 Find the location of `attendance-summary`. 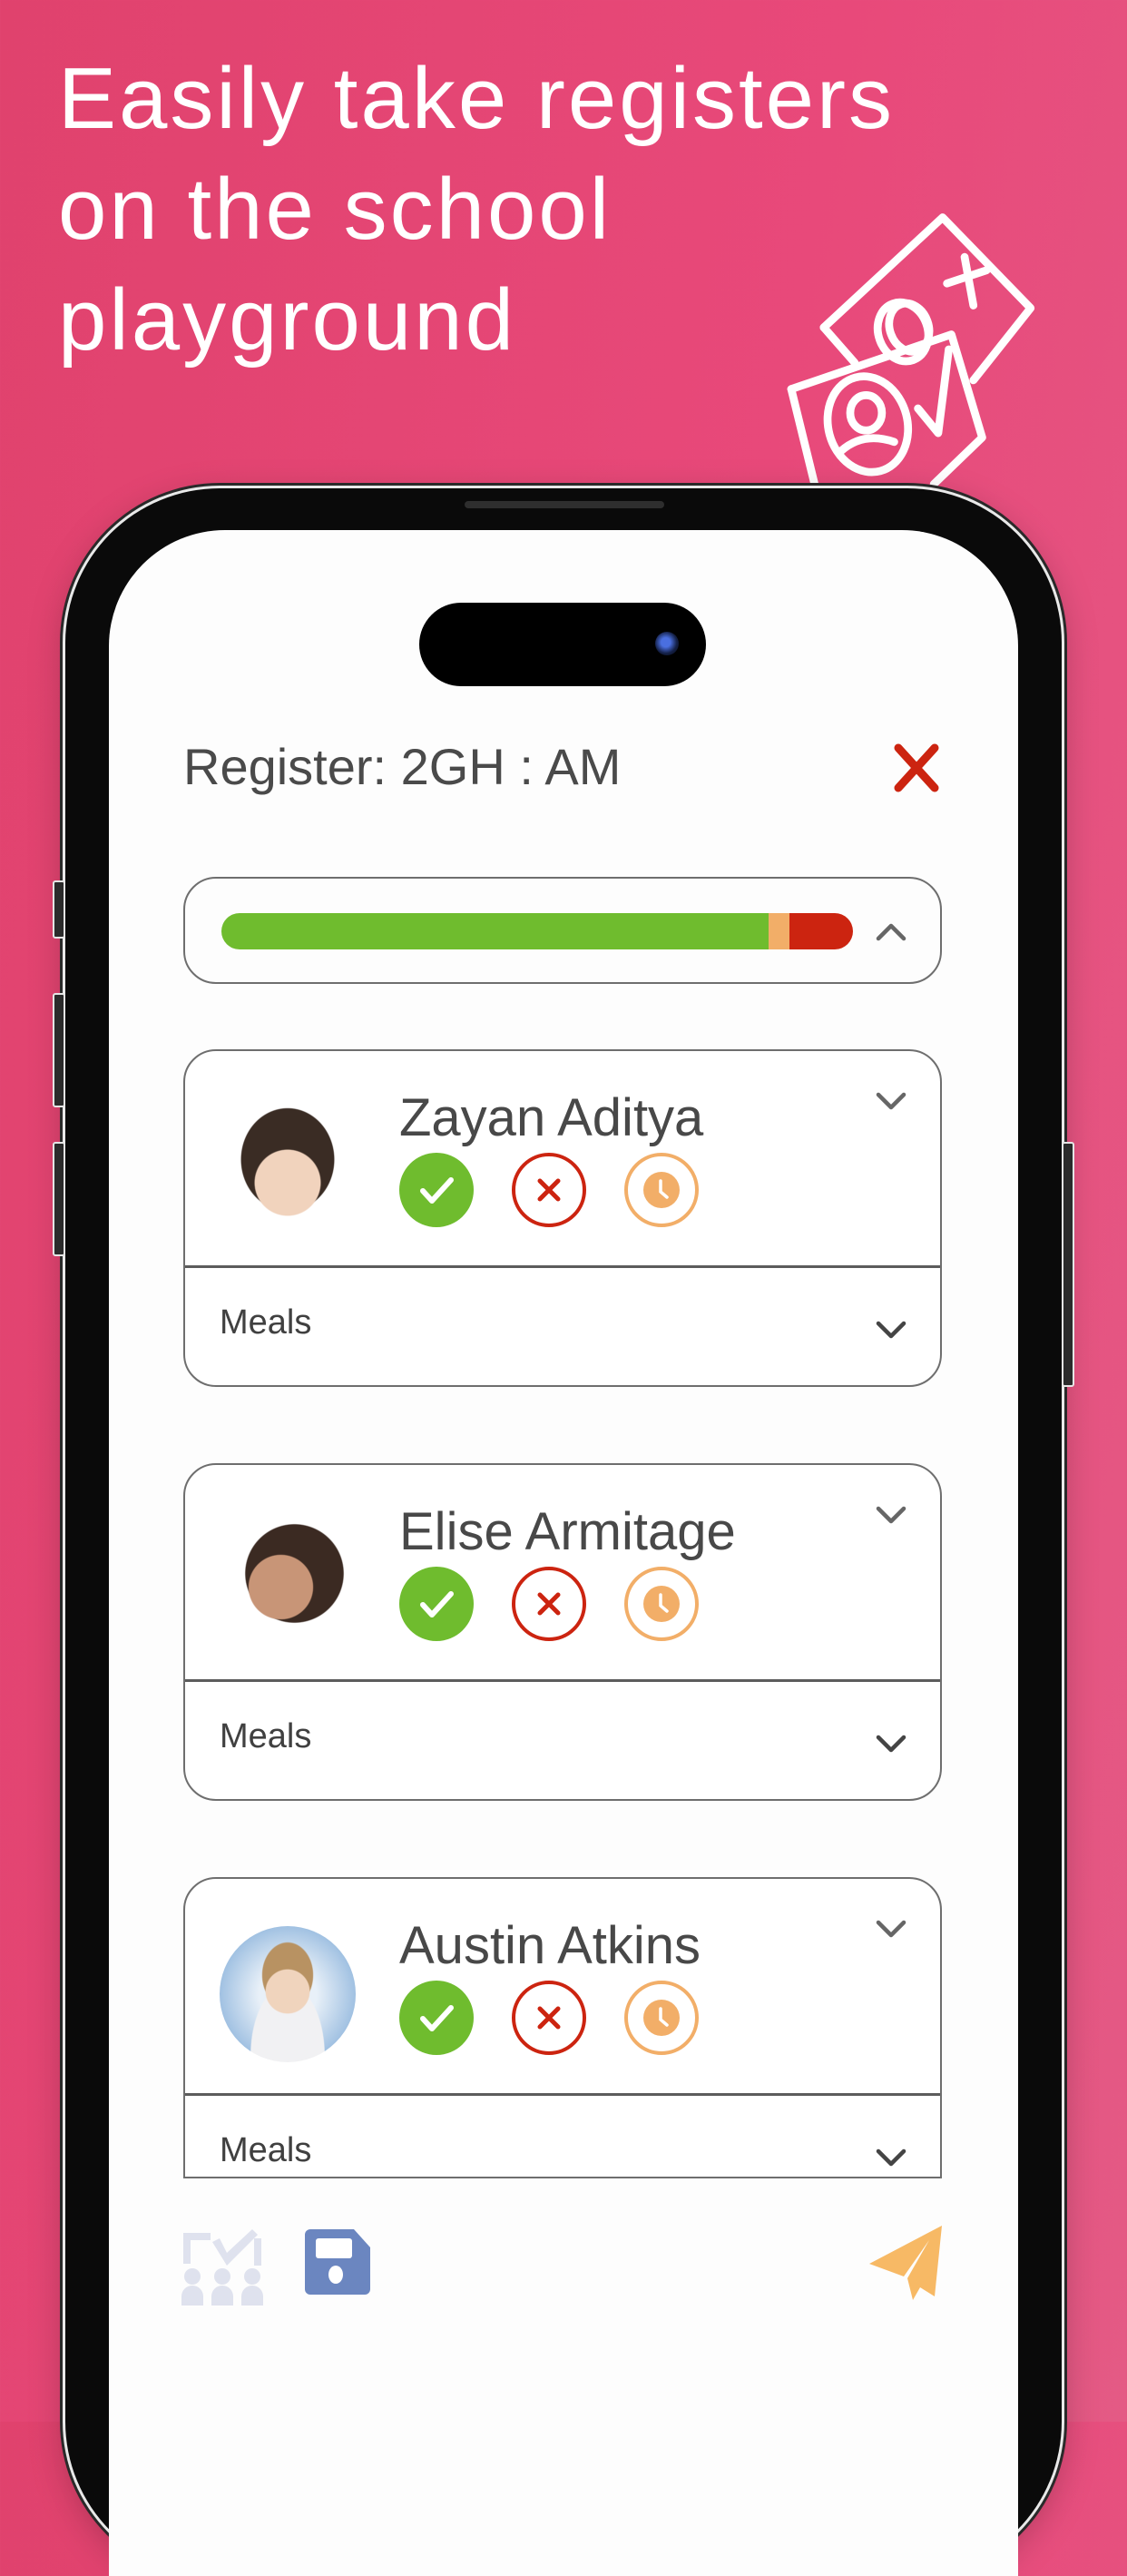

attendance-summary is located at coordinates (562, 930).